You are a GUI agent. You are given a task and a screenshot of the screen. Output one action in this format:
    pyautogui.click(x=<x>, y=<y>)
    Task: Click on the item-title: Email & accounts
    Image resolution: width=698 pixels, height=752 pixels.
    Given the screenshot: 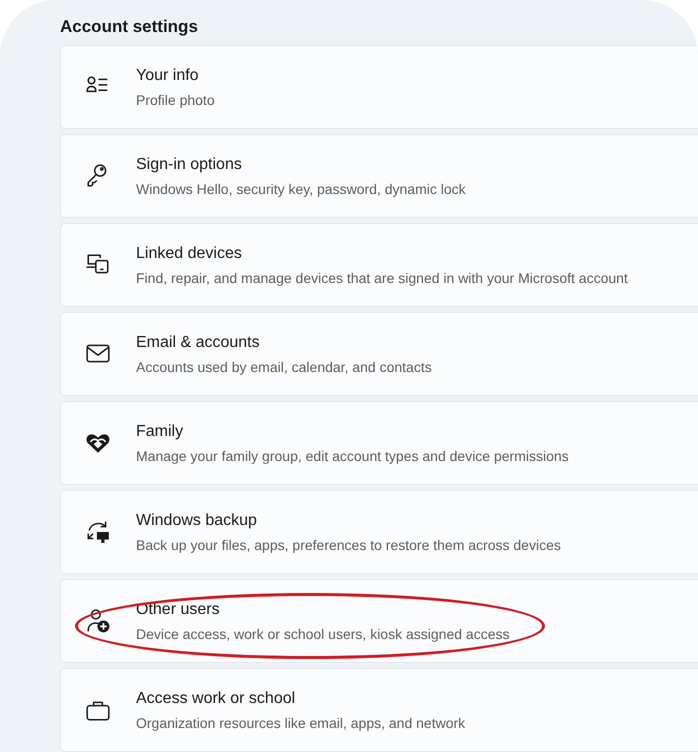 What is the action you would take?
    pyautogui.click(x=198, y=342)
    